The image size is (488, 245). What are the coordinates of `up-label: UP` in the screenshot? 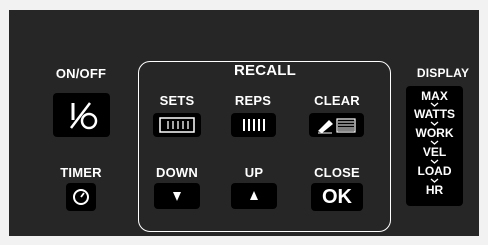 It's located at (254, 172).